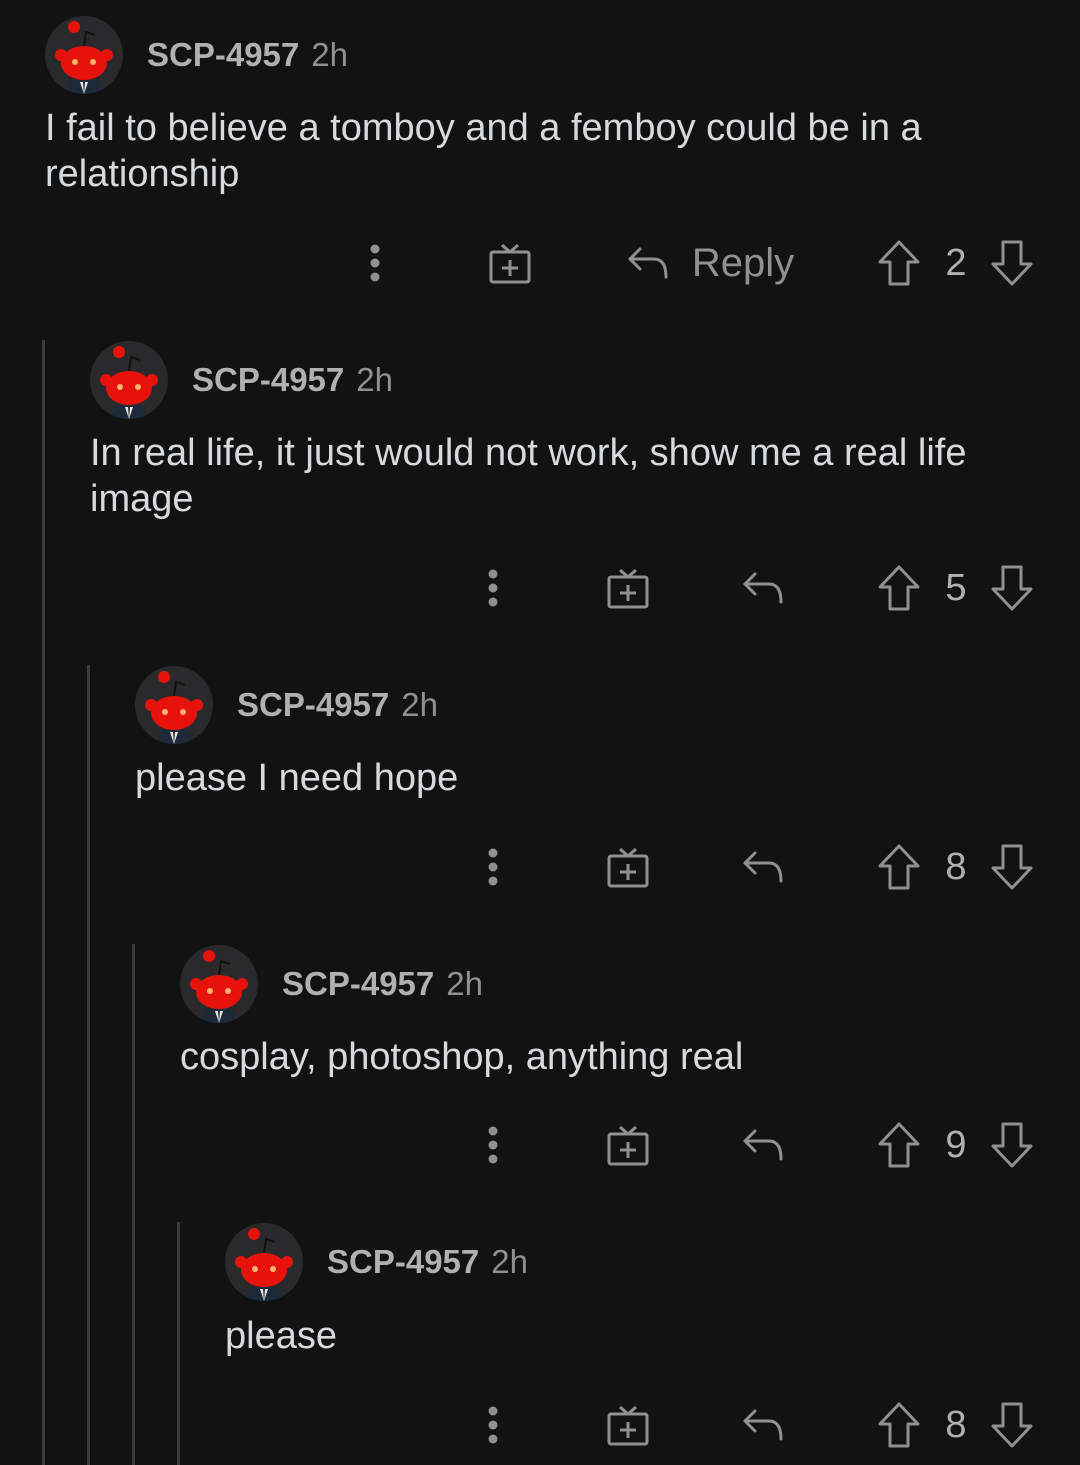 The height and width of the screenshot is (1465, 1080). I want to click on comment-actions: Reply 2, so click(540, 263).